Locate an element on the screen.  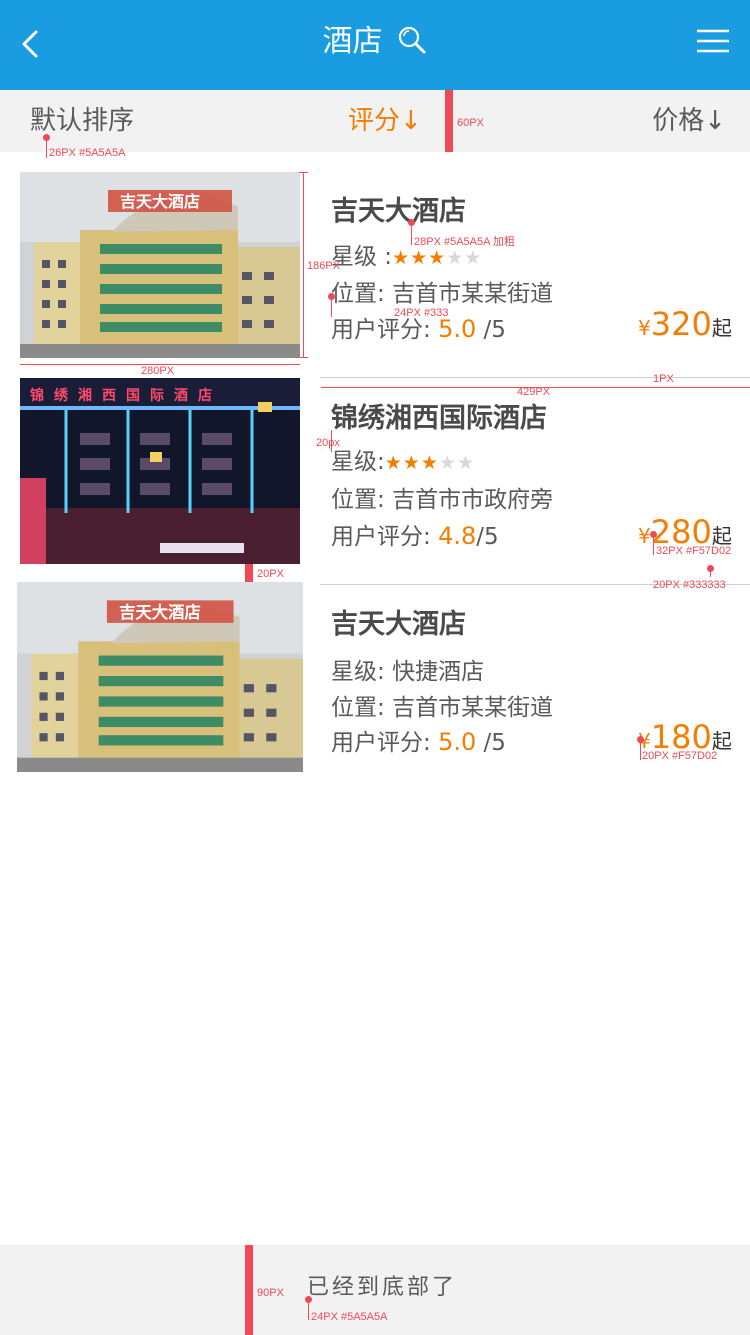
annotation-label: 90PX is located at coordinates (270, 1293).